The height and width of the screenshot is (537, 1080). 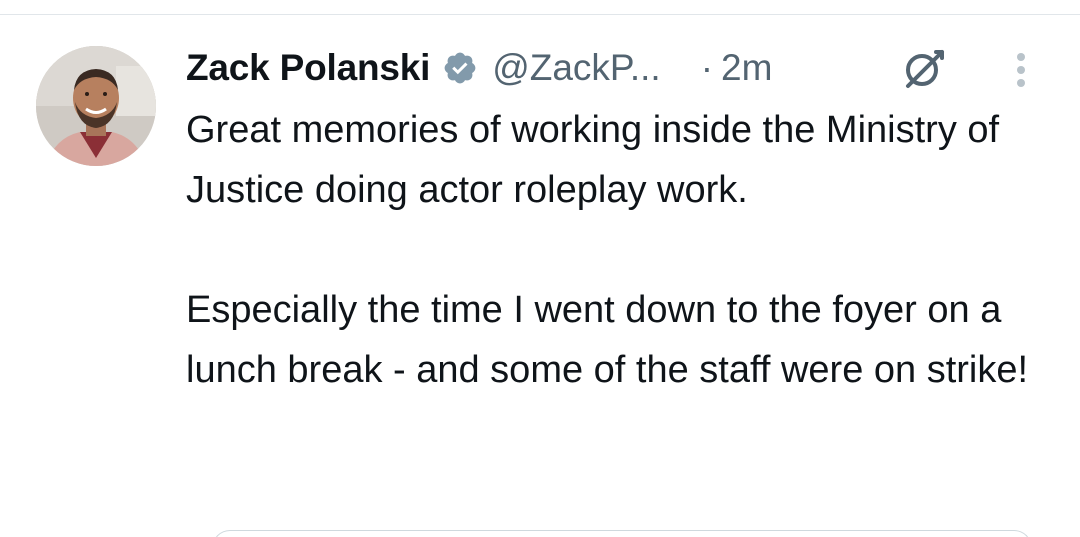 I want to click on profile-photo-icon, so click(x=96, y=106).